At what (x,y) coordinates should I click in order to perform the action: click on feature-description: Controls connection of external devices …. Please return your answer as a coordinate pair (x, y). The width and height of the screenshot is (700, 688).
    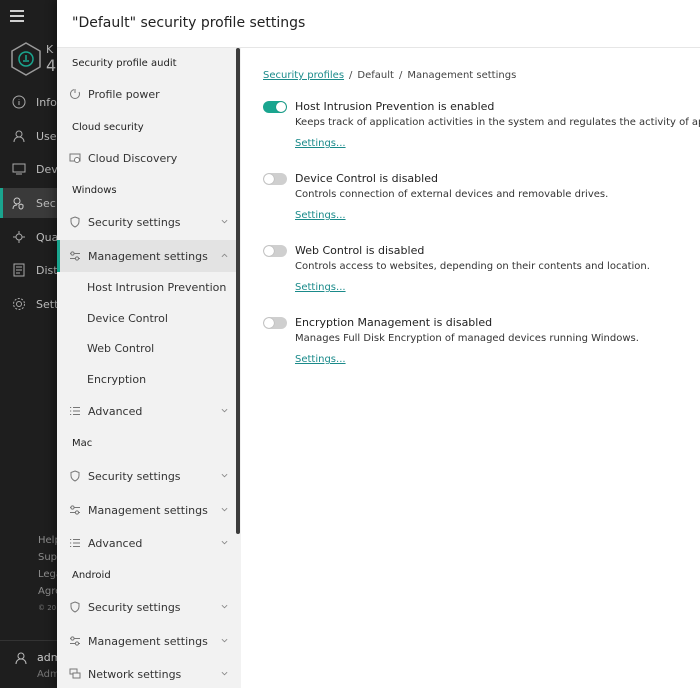
    Looking at the image, I should click on (452, 194).